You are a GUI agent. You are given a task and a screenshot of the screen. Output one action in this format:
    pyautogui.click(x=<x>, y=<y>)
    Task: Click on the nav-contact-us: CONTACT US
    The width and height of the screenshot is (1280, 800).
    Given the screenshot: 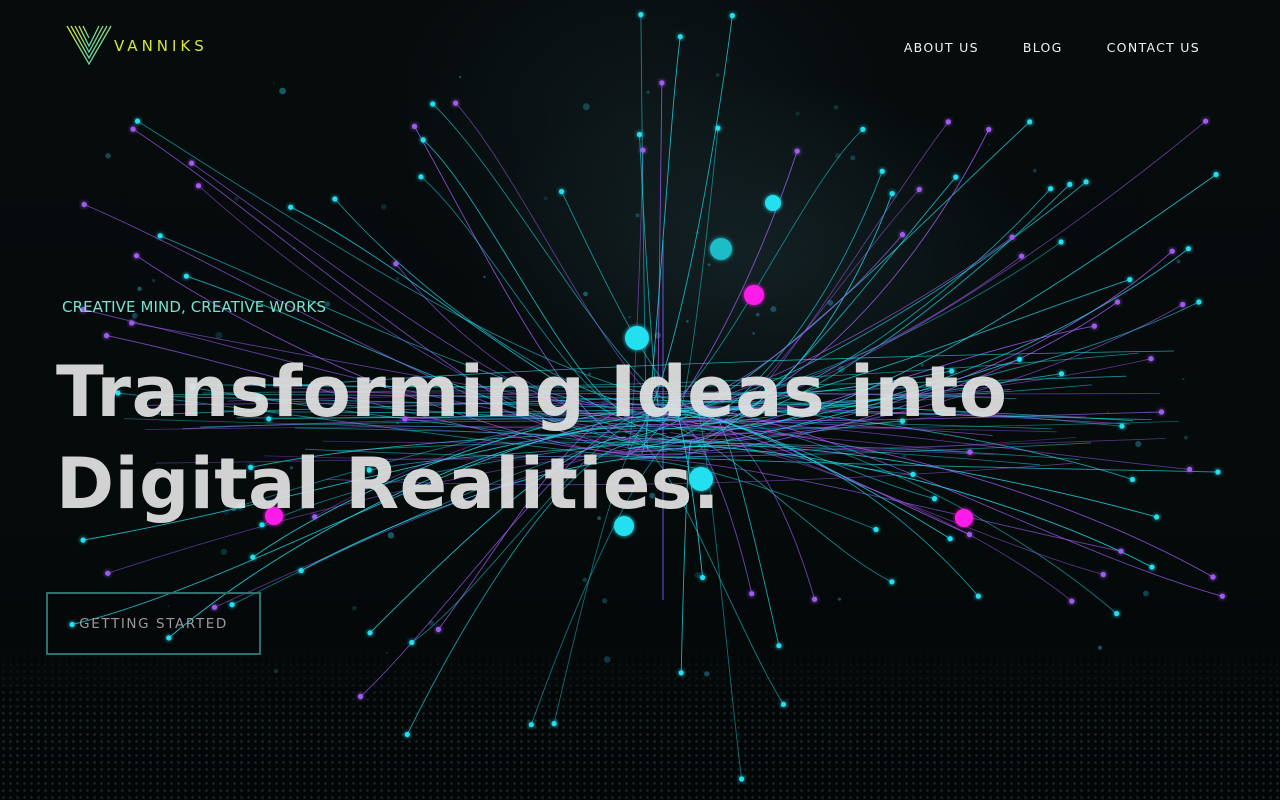 What is the action you would take?
    pyautogui.click(x=1153, y=47)
    